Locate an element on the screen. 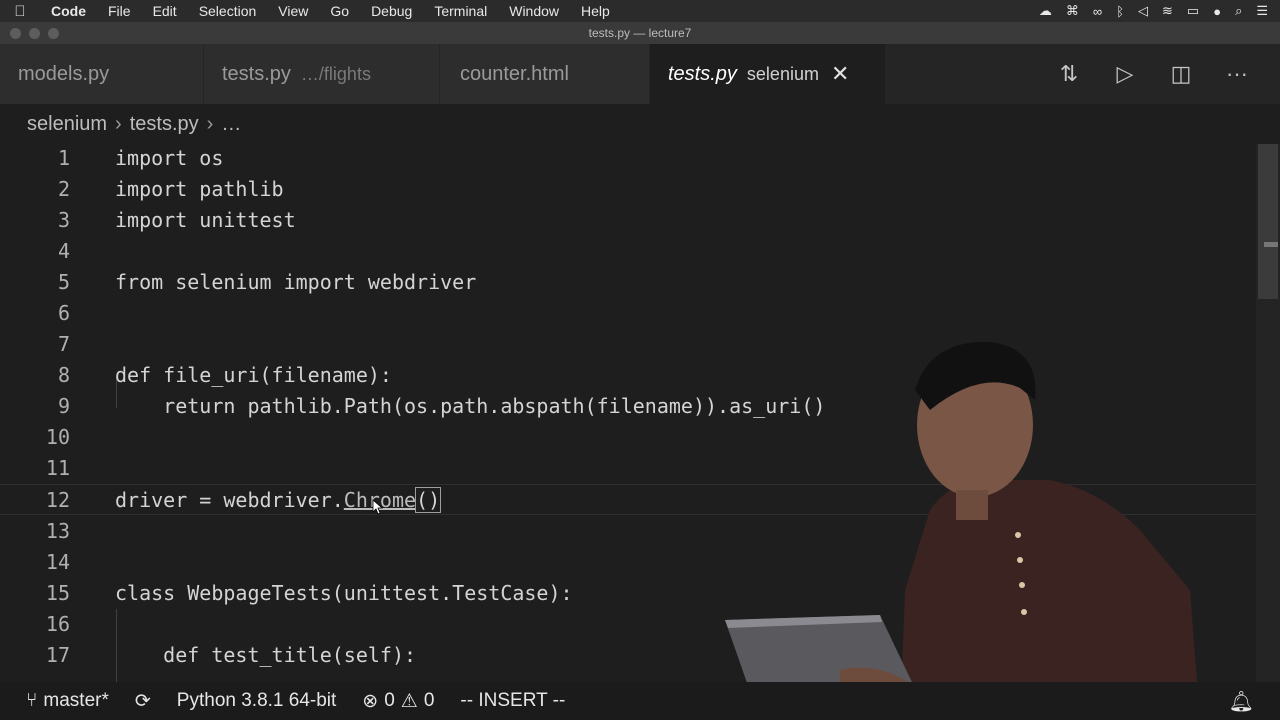 The height and width of the screenshot is (720, 1280). code-text: import pathlib is located at coordinates (199, 188).